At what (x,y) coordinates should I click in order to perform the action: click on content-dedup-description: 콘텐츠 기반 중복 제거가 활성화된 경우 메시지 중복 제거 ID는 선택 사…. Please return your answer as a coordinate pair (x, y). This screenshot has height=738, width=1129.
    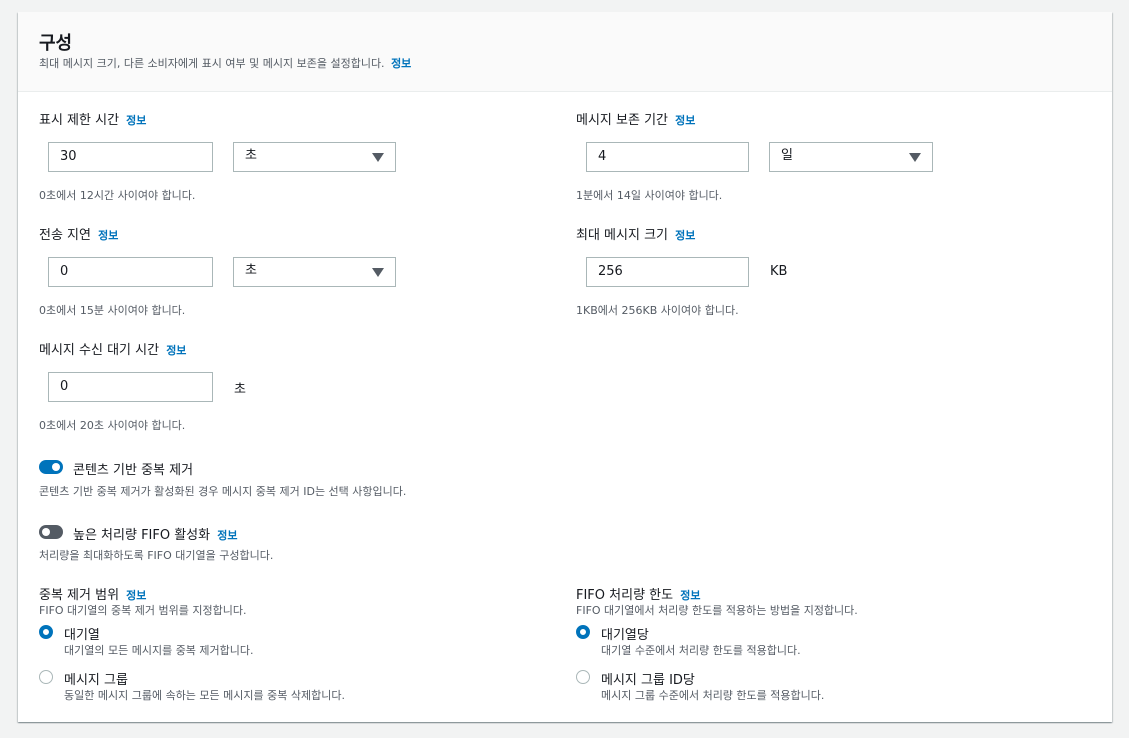
    Looking at the image, I should click on (223, 491).